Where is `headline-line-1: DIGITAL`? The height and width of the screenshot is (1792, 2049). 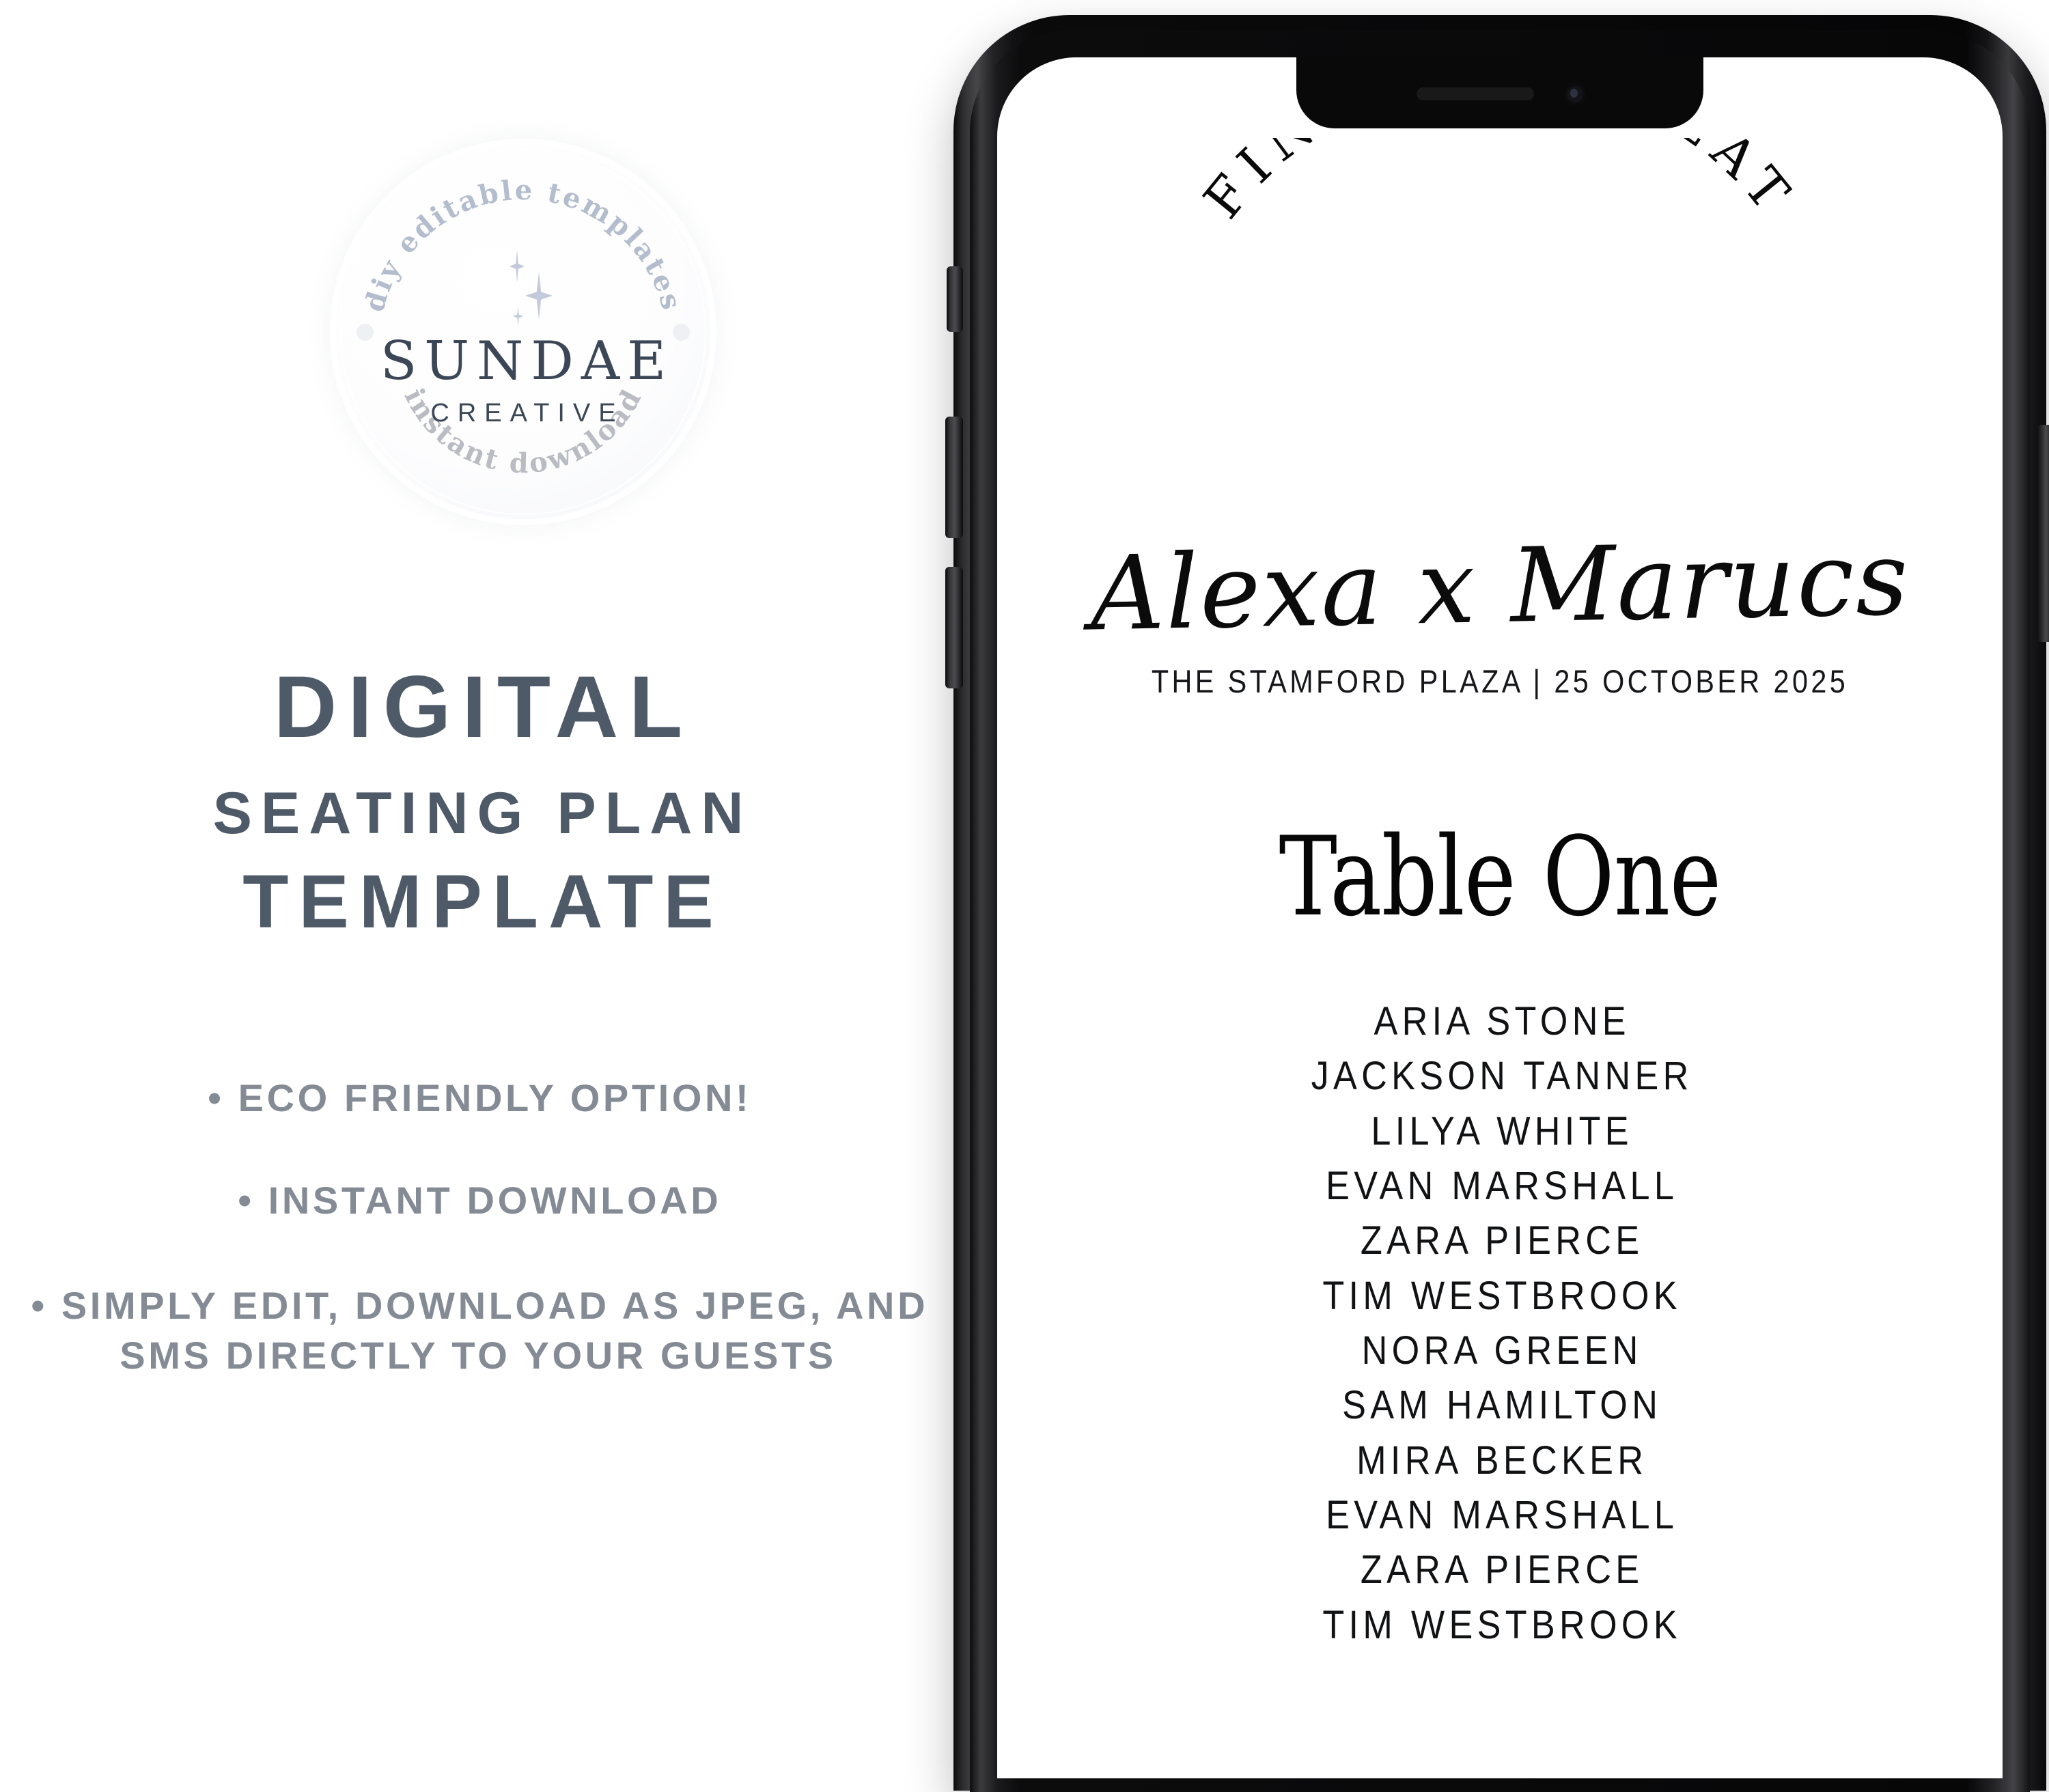
headline-line-1: DIGITAL is located at coordinates (484, 707).